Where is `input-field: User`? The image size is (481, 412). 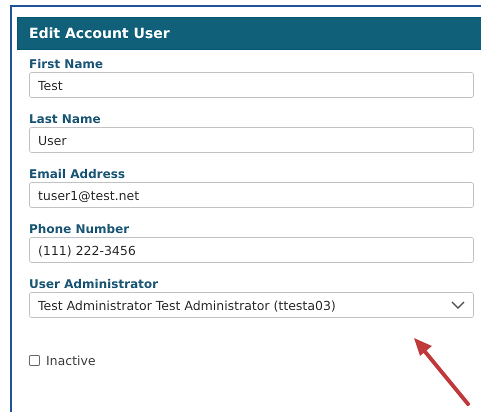 input-field: User is located at coordinates (251, 140).